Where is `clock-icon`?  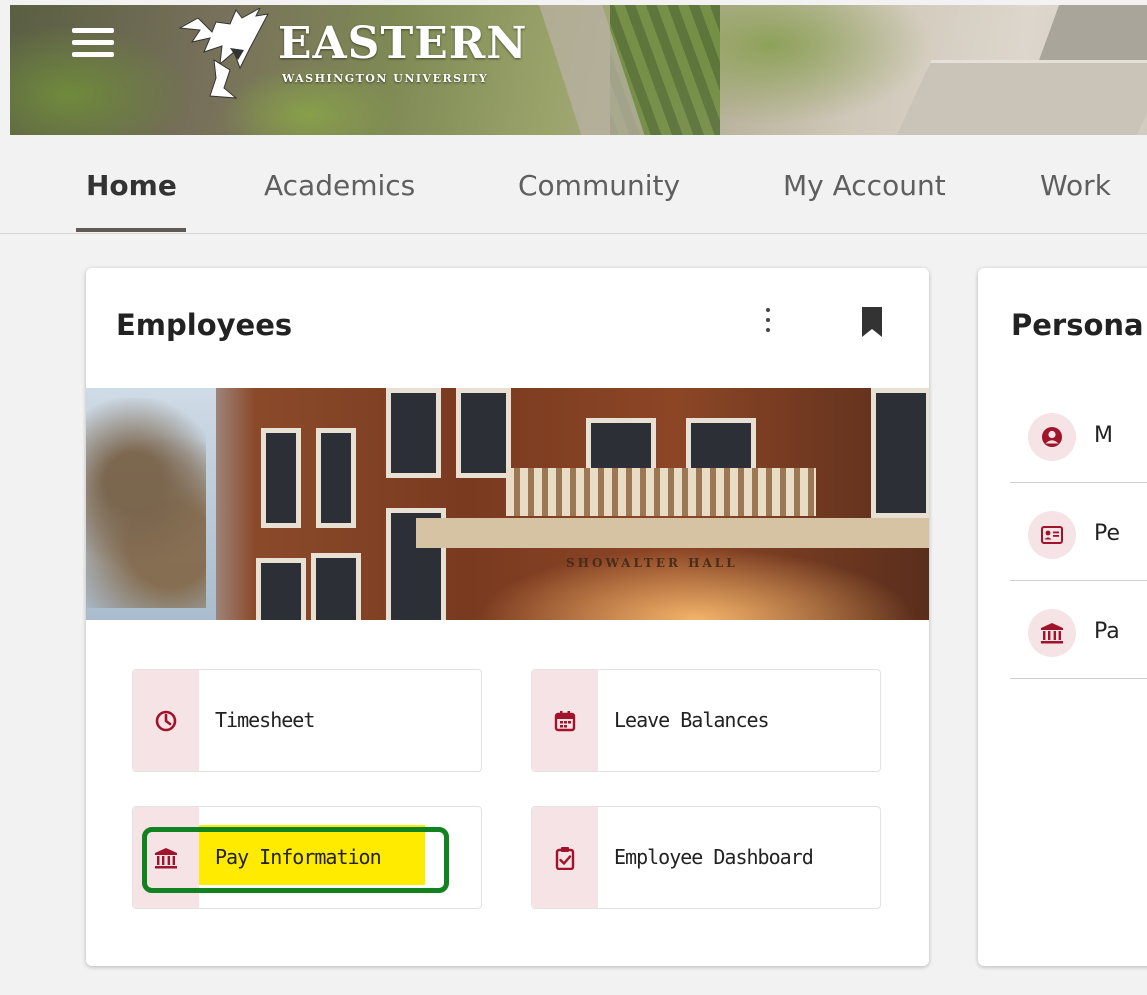
clock-icon is located at coordinates (166, 720).